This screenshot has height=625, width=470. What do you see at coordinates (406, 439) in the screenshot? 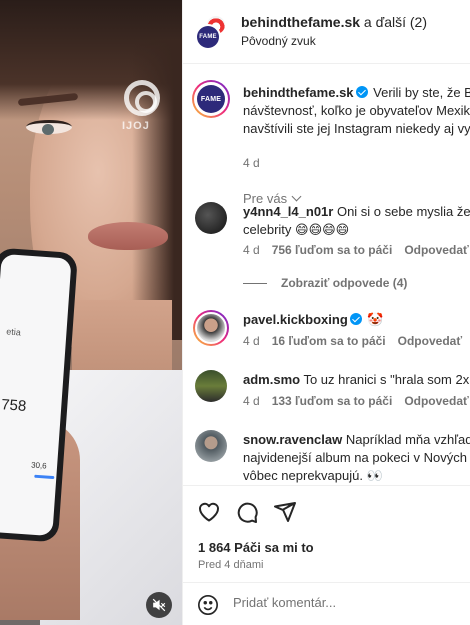
I see `comment-line-1: Napríklad mňa vzhľade` at bounding box center [406, 439].